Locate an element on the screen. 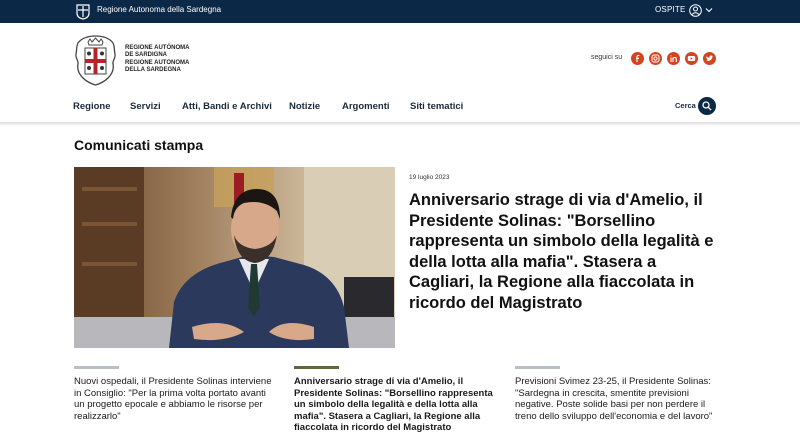  nav-item-atti-bandi-archivi: Atti, Bandi e Archivi is located at coordinates (227, 106).